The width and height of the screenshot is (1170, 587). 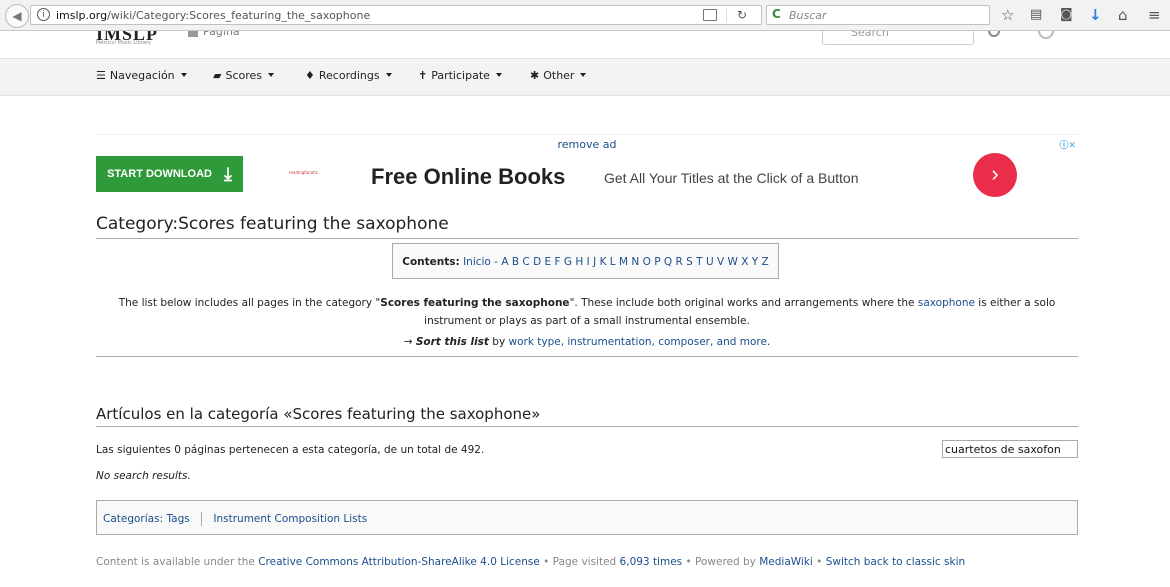 What do you see at coordinates (786, 562) in the screenshot?
I see `mediawiki-link: MediaWiki` at bounding box center [786, 562].